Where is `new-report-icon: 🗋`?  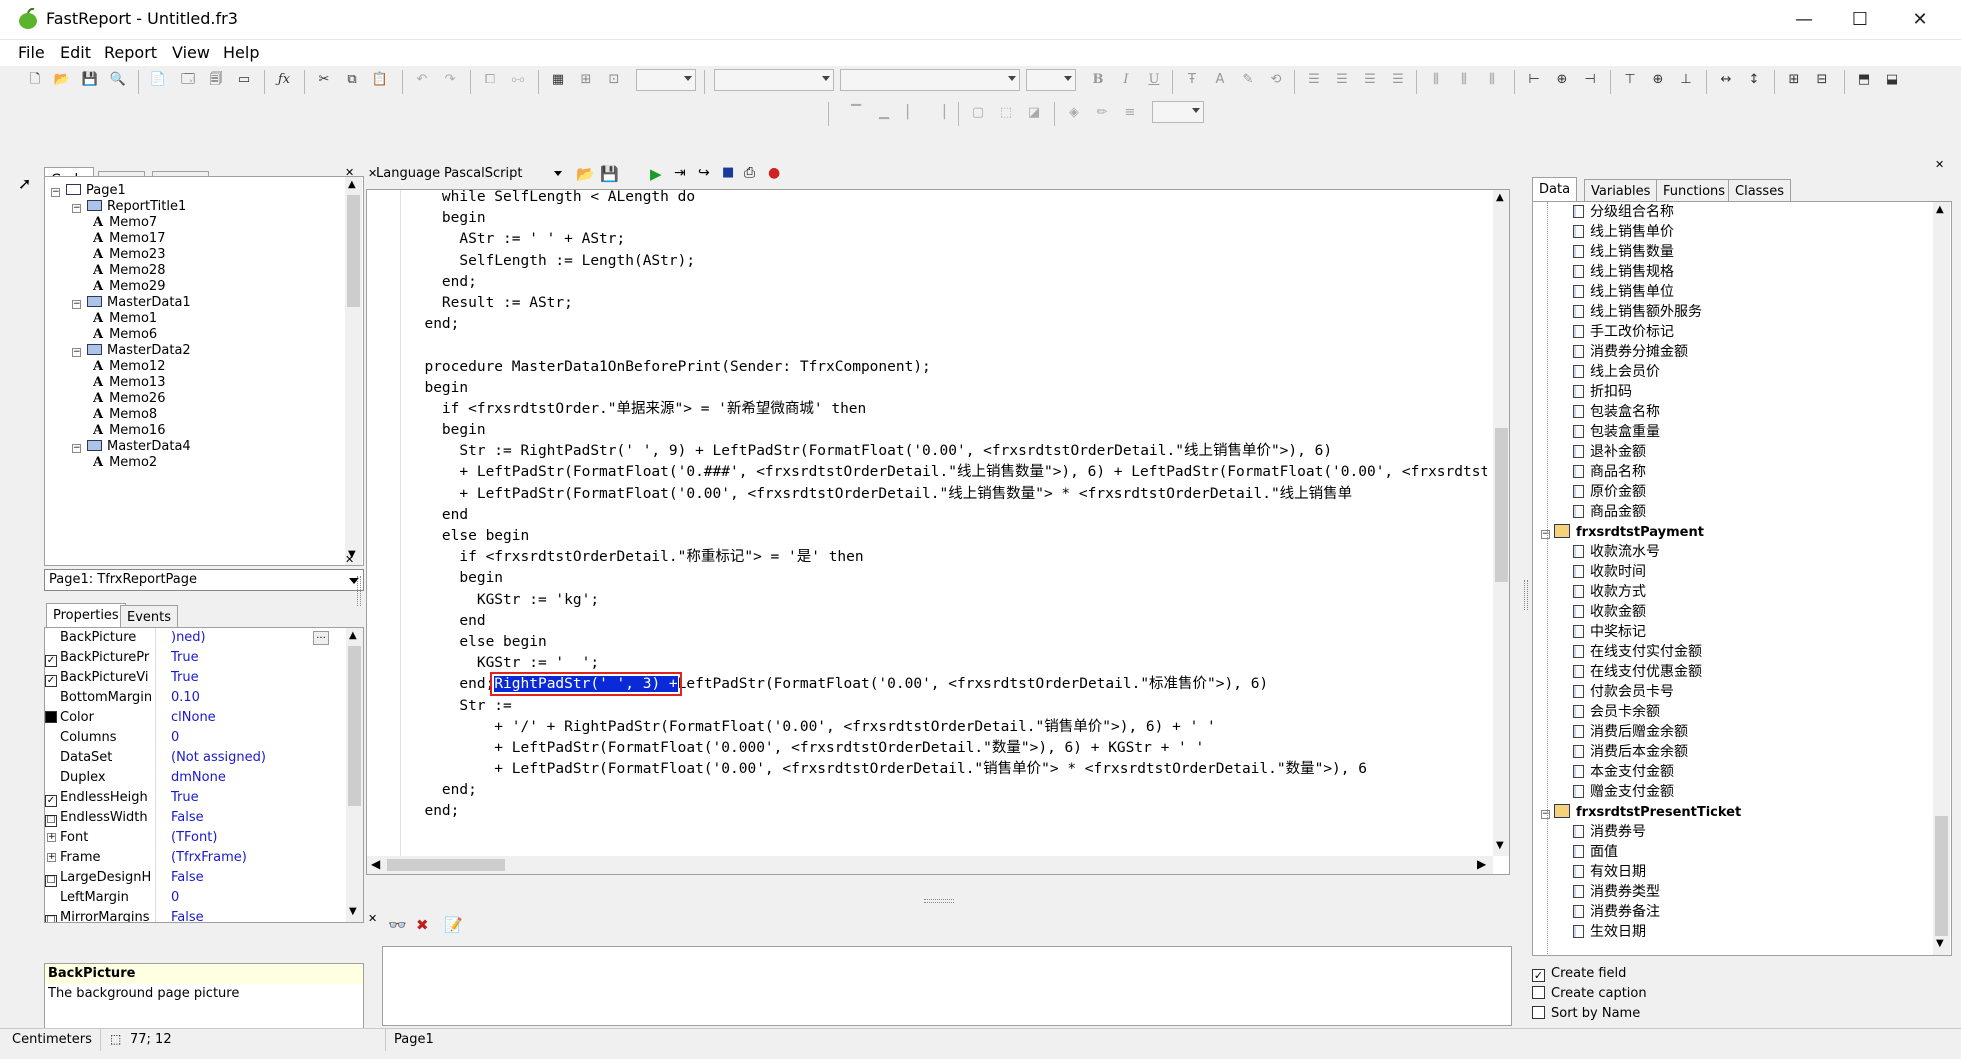
new-report-icon: 🗋 is located at coordinates (35, 80).